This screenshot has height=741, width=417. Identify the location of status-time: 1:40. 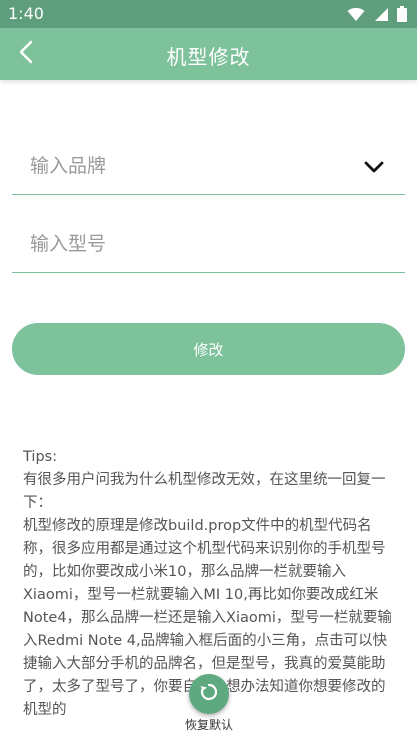
(26, 13).